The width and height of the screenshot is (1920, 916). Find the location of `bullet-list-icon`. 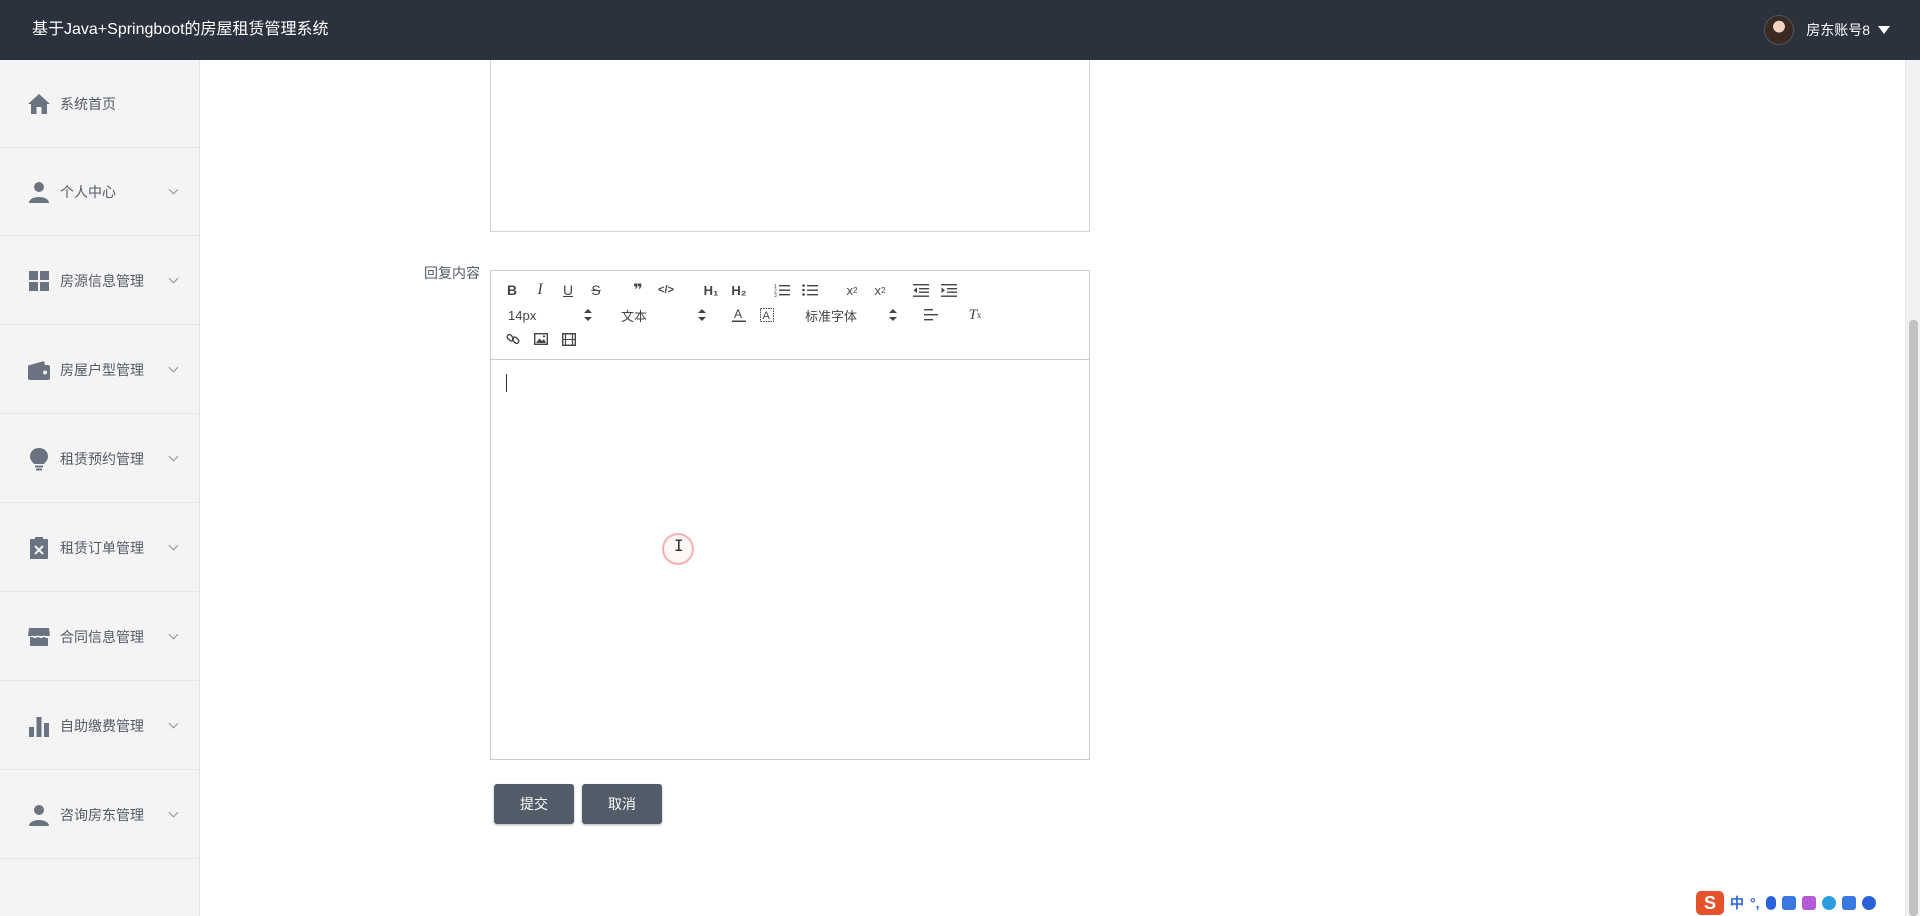

bullet-list-icon is located at coordinates (810, 290).